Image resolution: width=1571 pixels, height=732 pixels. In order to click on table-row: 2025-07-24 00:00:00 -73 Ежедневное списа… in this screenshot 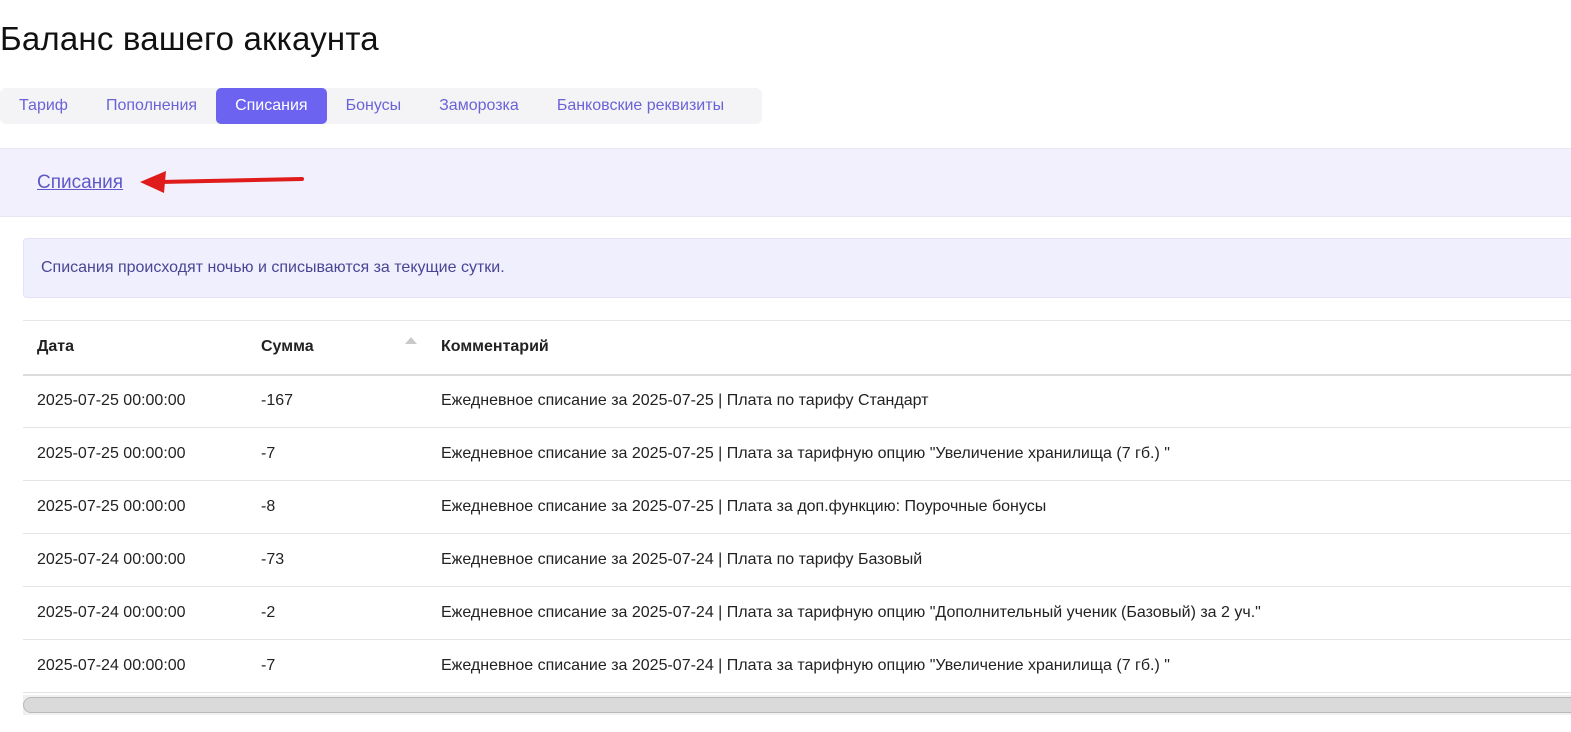, I will do `click(797, 560)`.